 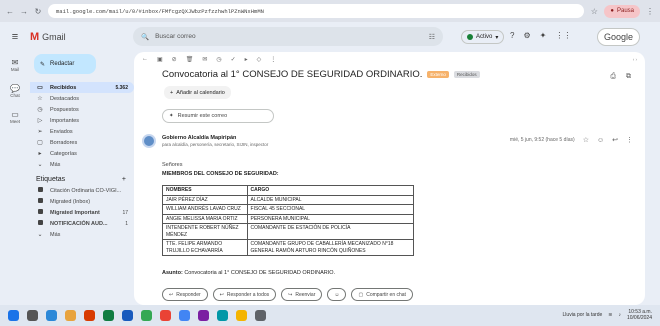 What do you see at coordinates (288, 190) in the screenshot?
I see `table-header: NOMBRES CARGO` at bounding box center [288, 190].